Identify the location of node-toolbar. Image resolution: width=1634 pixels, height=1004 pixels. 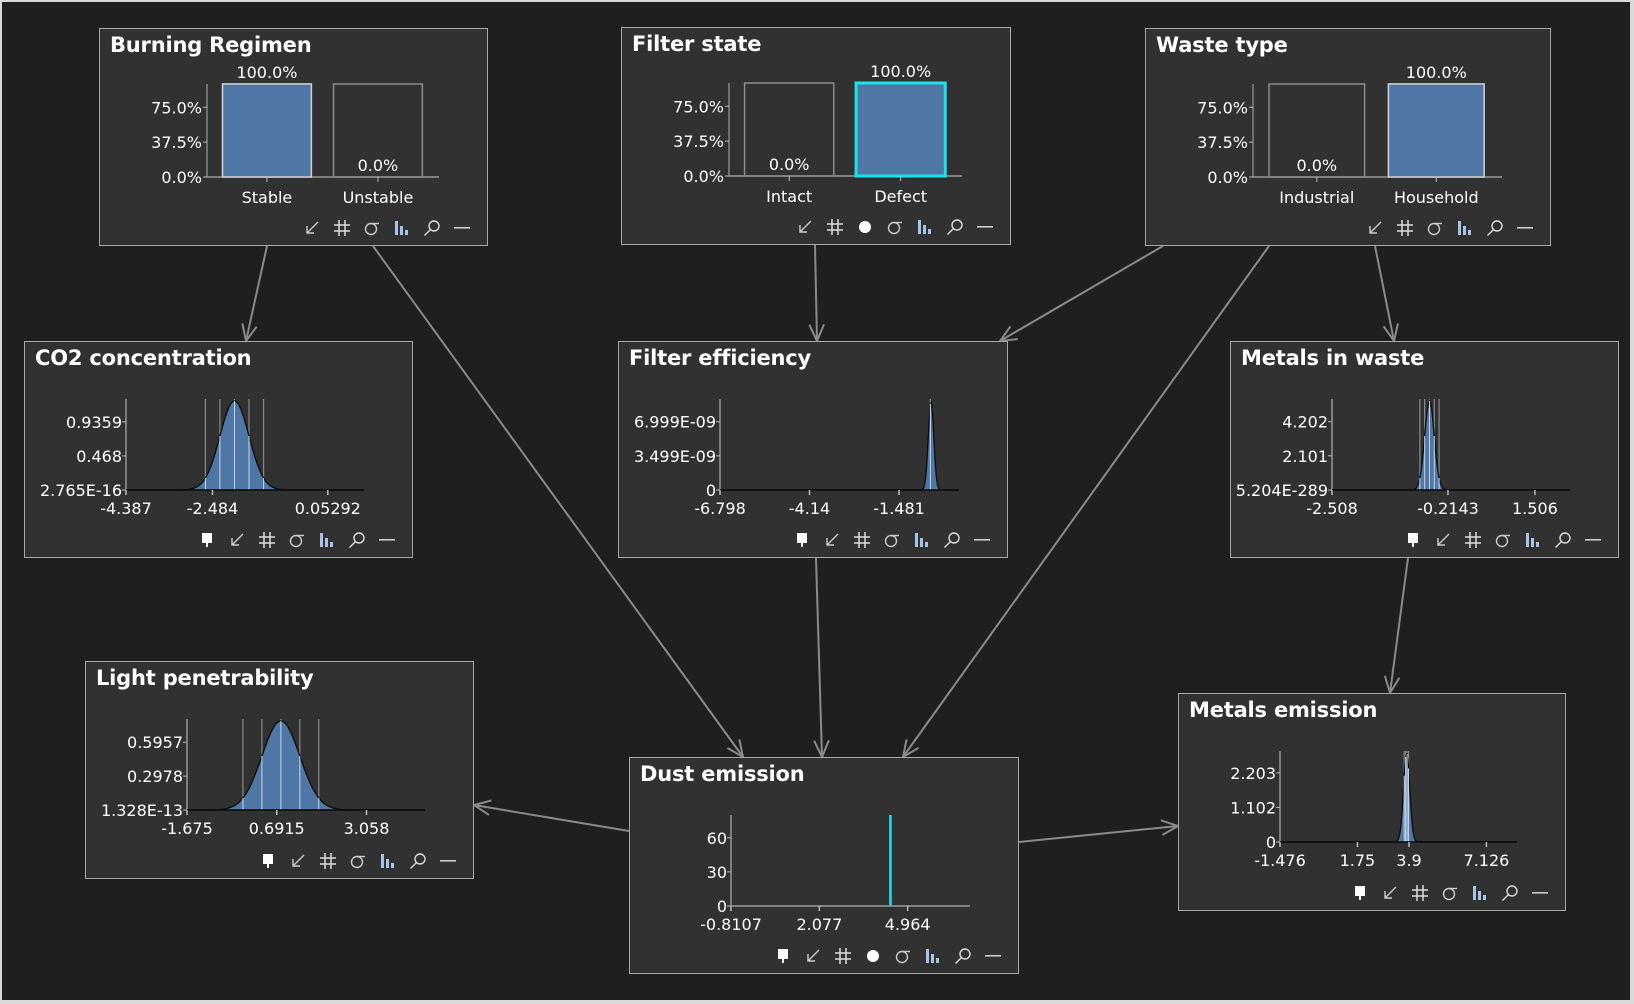
(1503, 540).